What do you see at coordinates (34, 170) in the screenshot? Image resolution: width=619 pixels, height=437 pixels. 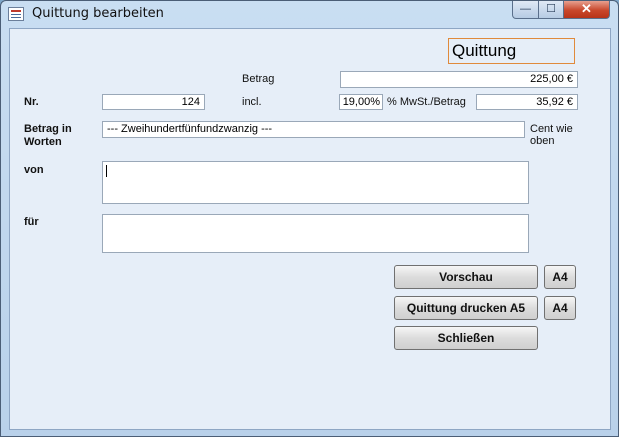 I see `von-label: von` at bounding box center [34, 170].